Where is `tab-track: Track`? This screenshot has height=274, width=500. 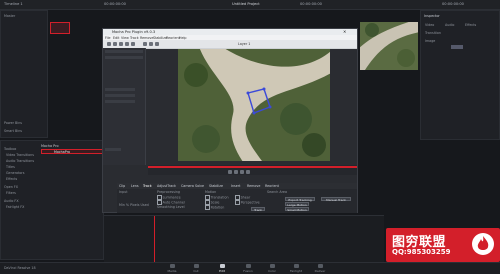
tab-track: Track is located at coordinates (147, 186).